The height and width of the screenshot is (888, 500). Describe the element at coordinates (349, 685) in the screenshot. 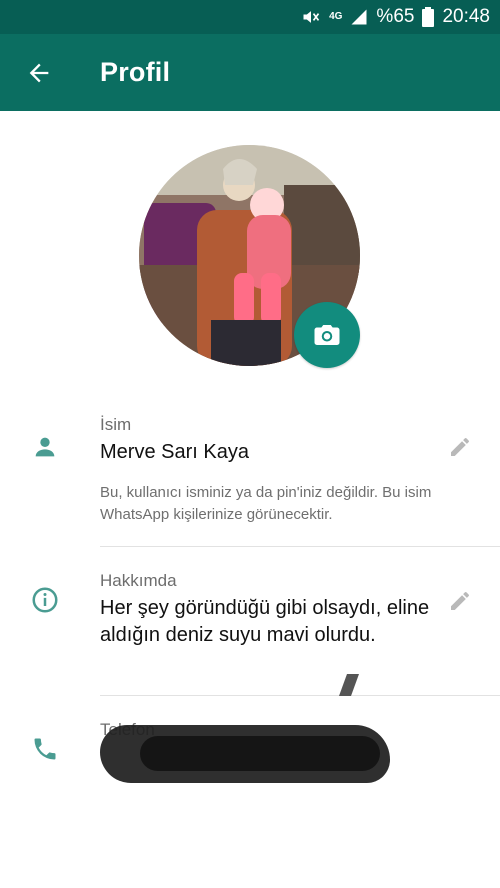

I see `redaction-mark` at that location.